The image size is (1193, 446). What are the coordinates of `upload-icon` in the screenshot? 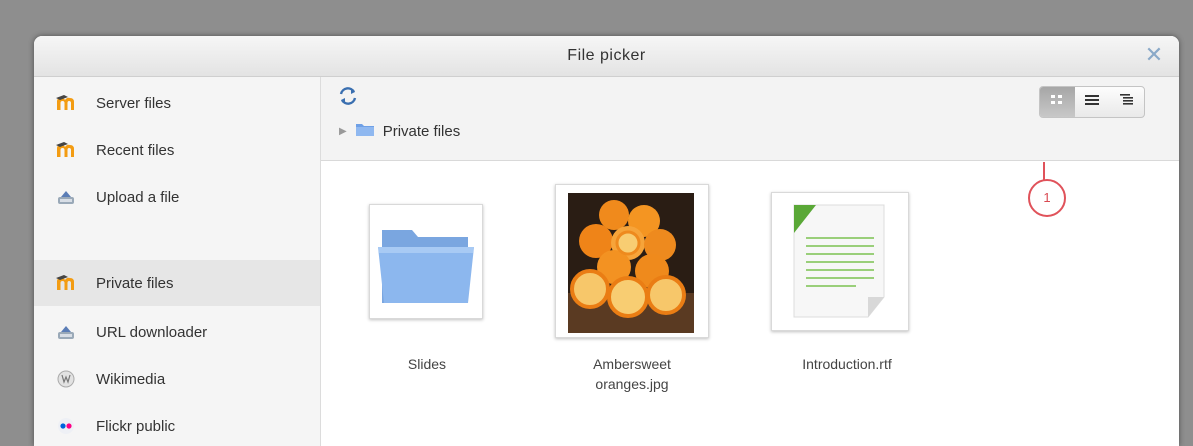 It's located at (66, 197).